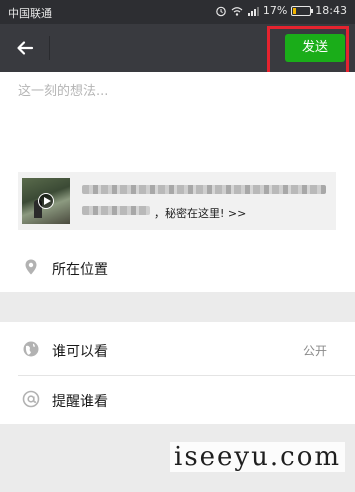  What do you see at coordinates (253, 11) in the screenshot?
I see `cell-signal-icon` at bounding box center [253, 11].